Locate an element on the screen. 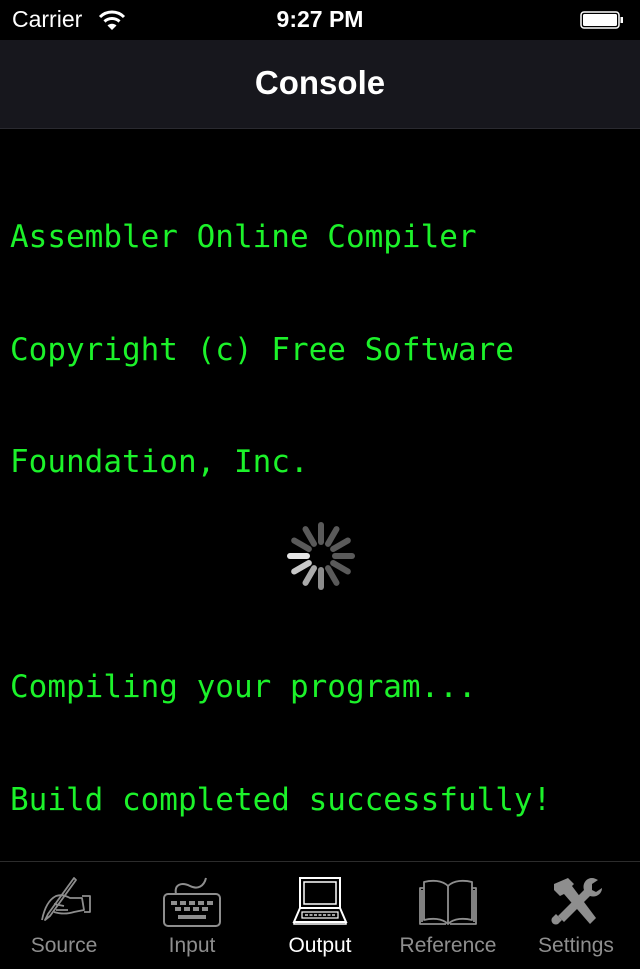 The height and width of the screenshot is (969, 640). tab-output: Output is located at coordinates (320, 911).